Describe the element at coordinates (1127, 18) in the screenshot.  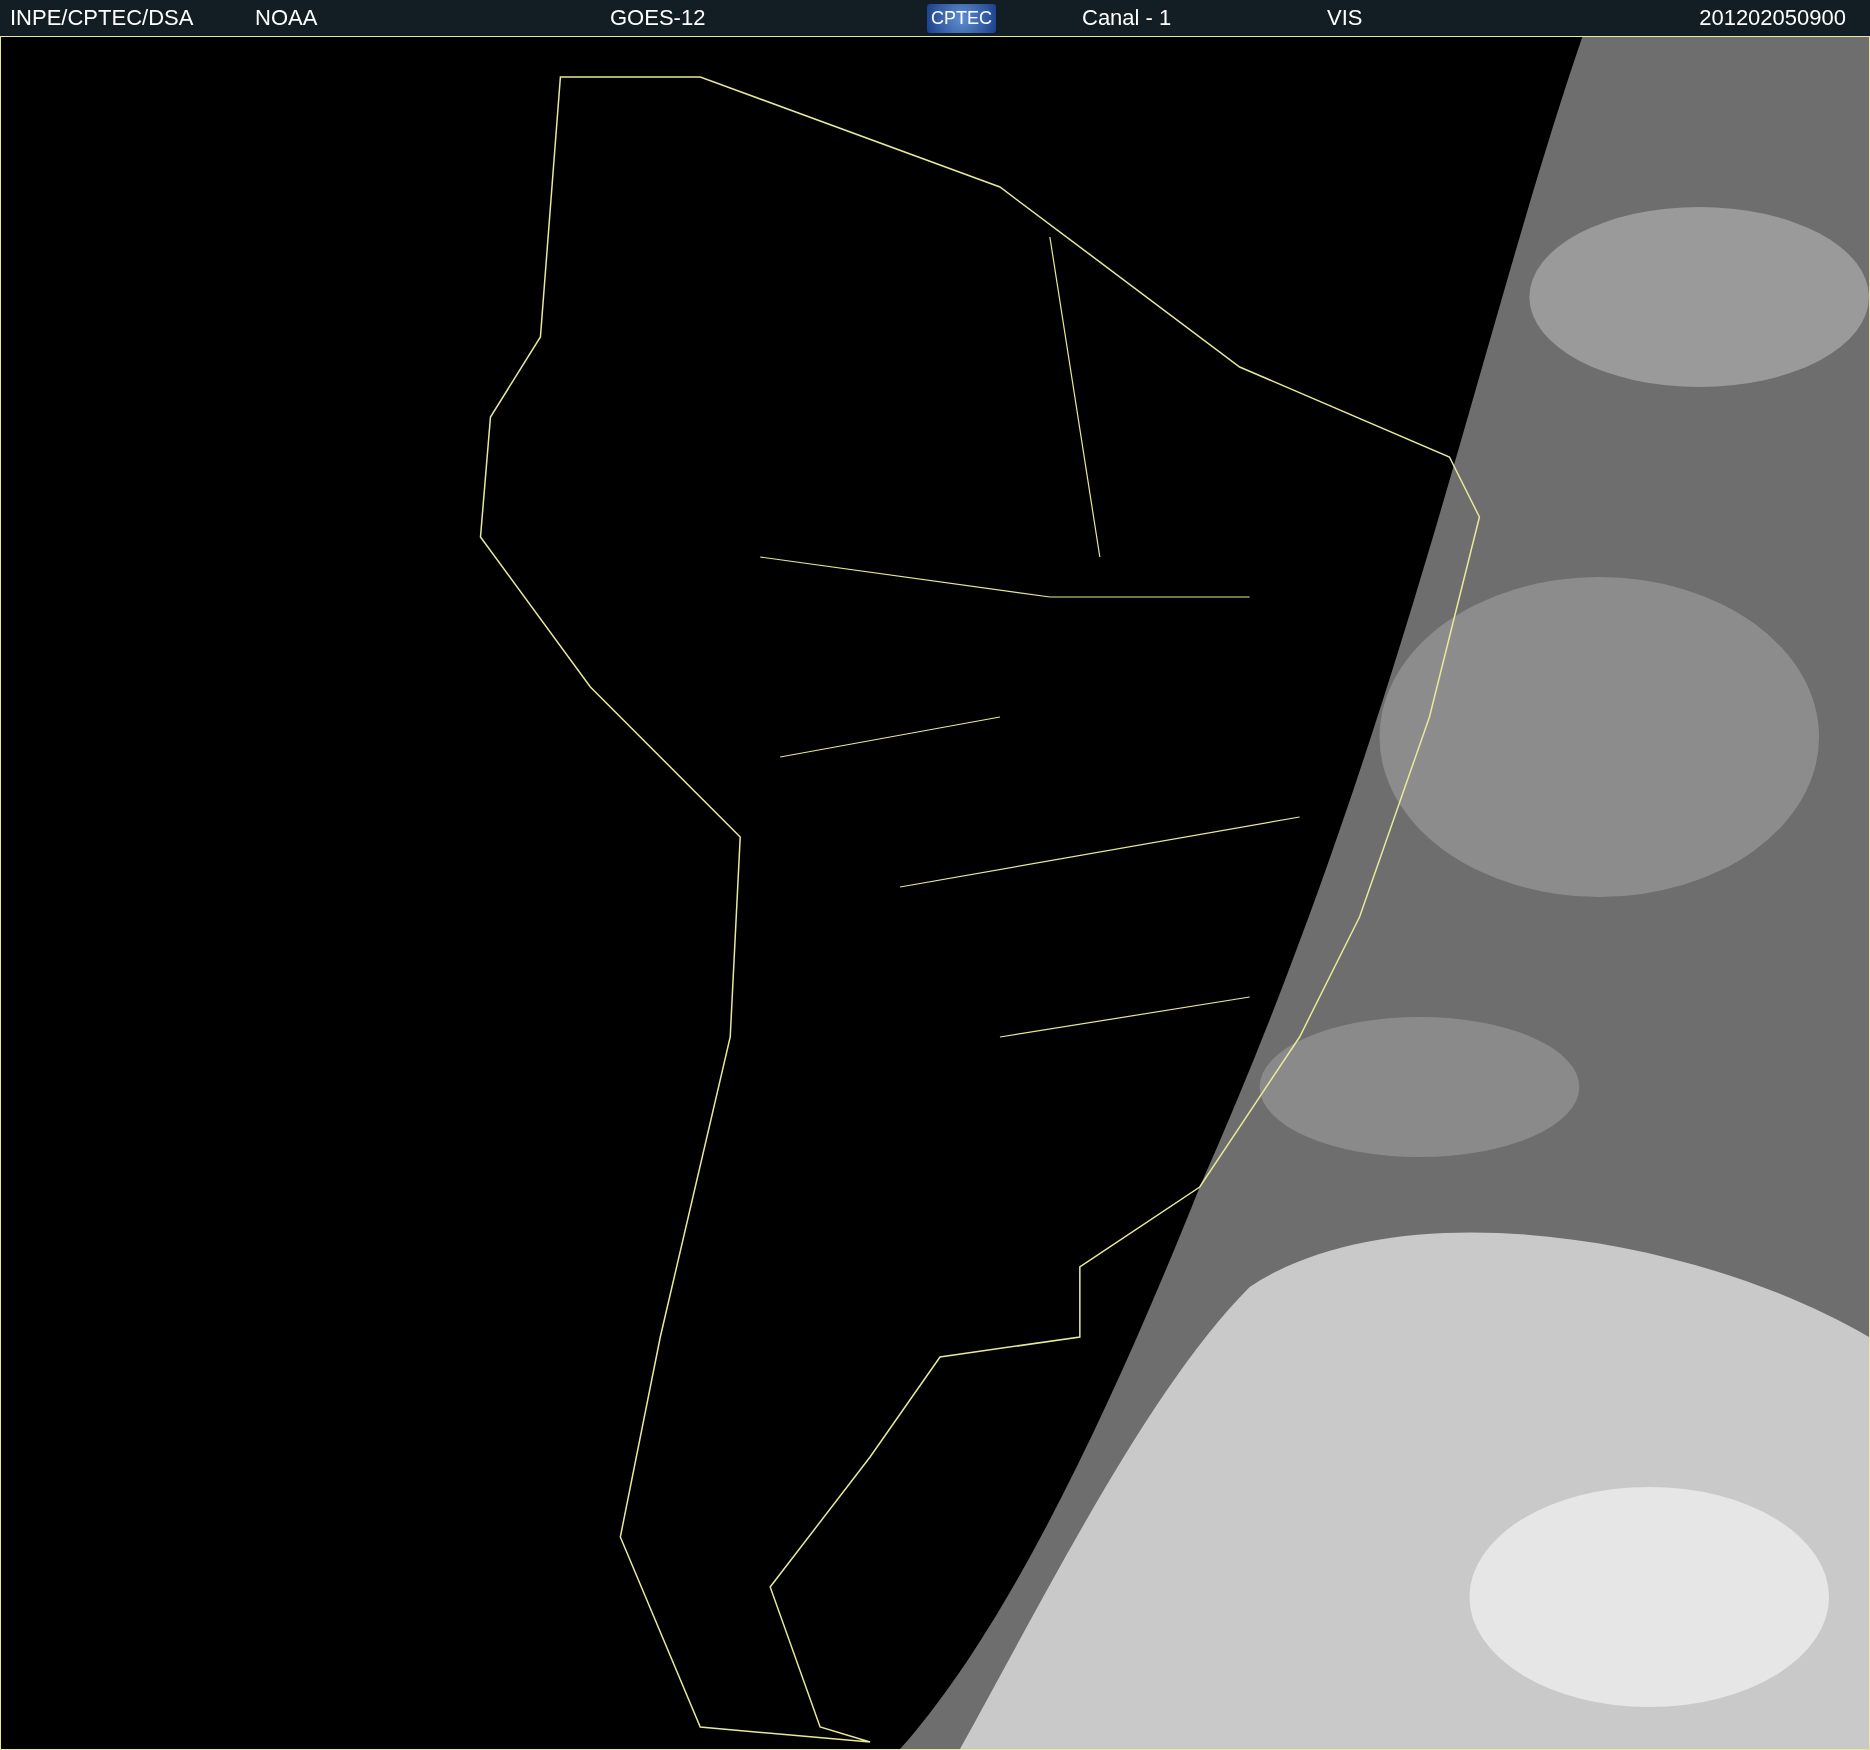
I see `header-text: Canal - 1` at that location.